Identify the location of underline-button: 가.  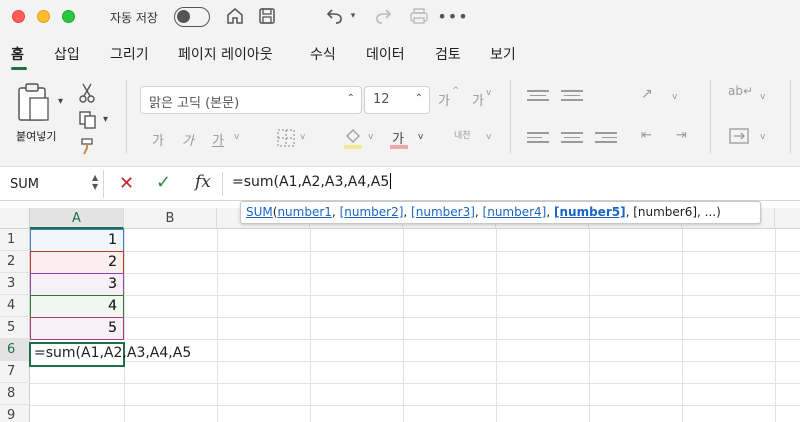
(218, 139).